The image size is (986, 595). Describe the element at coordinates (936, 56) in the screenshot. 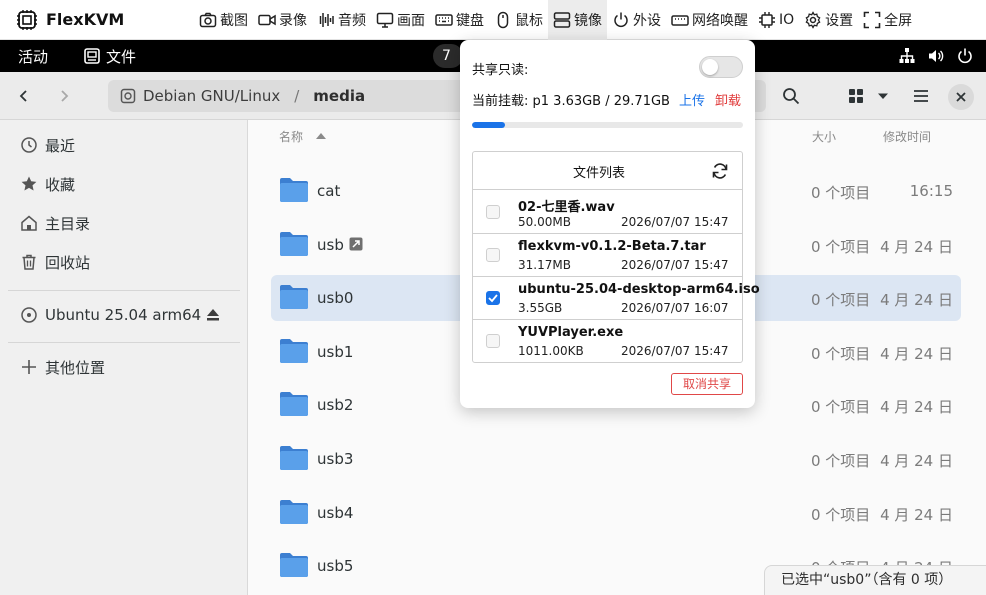

I see `volume-icon` at that location.